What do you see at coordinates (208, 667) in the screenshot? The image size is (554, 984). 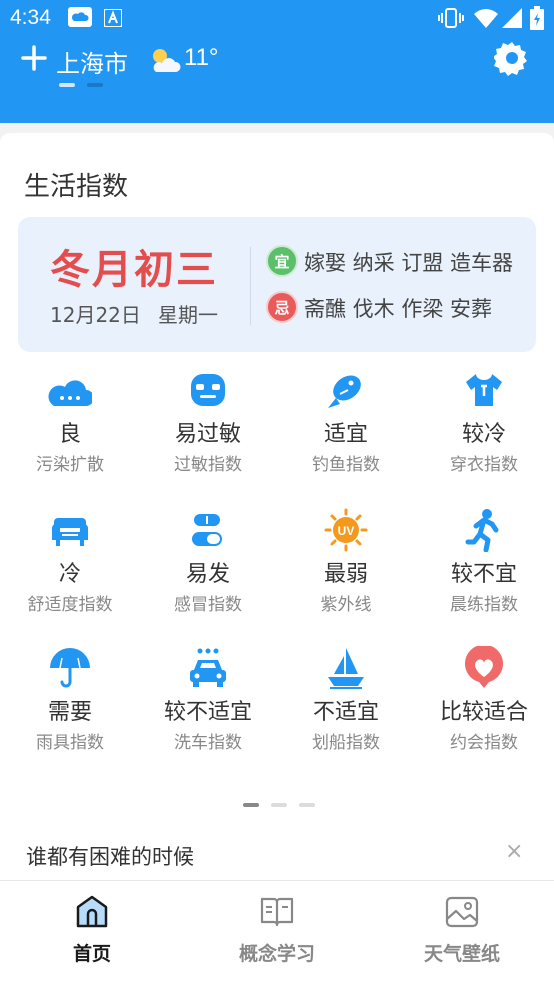 I see `car-wash-icon` at bounding box center [208, 667].